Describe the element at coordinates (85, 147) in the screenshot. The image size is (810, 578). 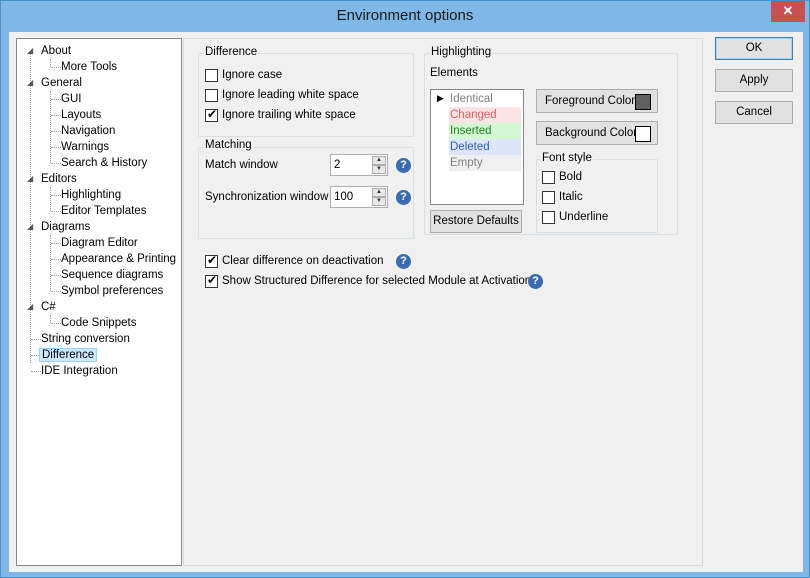
I see `tree-item-warnings: Warnings` at that location.